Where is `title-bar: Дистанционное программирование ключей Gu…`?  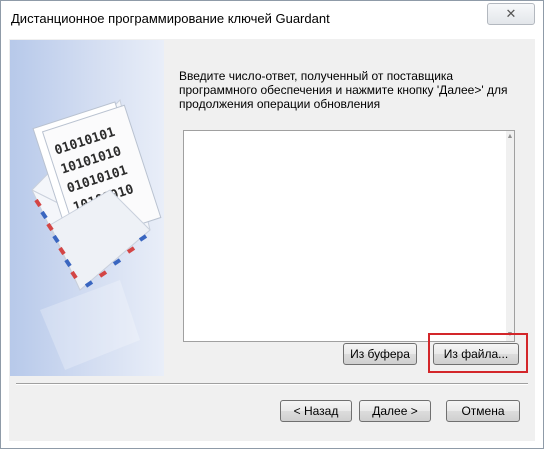 title-bar: Дистанционное программирование ключей Gu… is located at coordinates (272, 19).